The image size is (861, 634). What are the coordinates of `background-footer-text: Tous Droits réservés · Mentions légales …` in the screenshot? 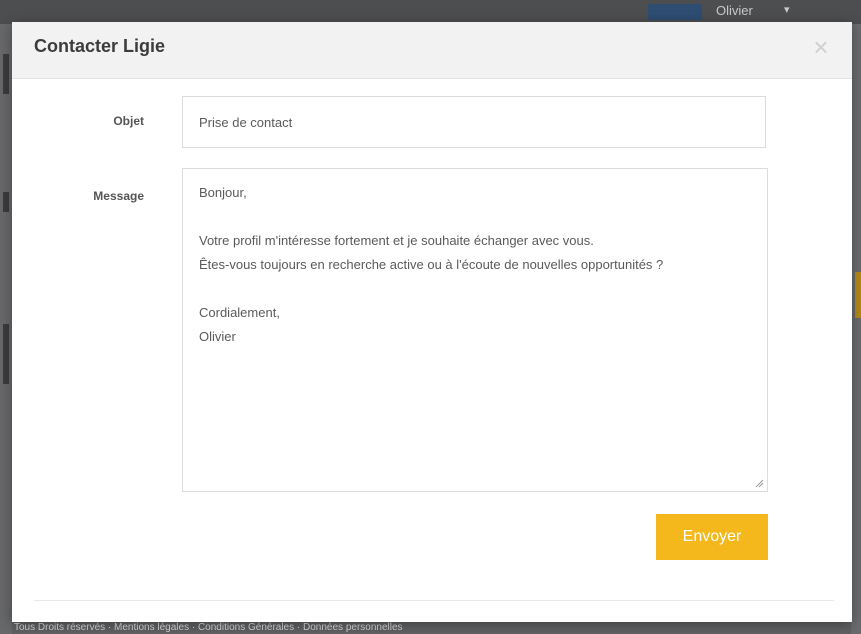 It's located at (208, 627).